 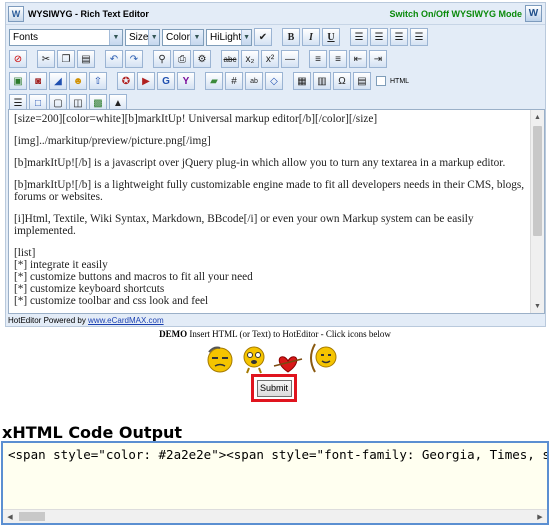 I want to click on photo-icon: ◙, so click(x=38, y=81).